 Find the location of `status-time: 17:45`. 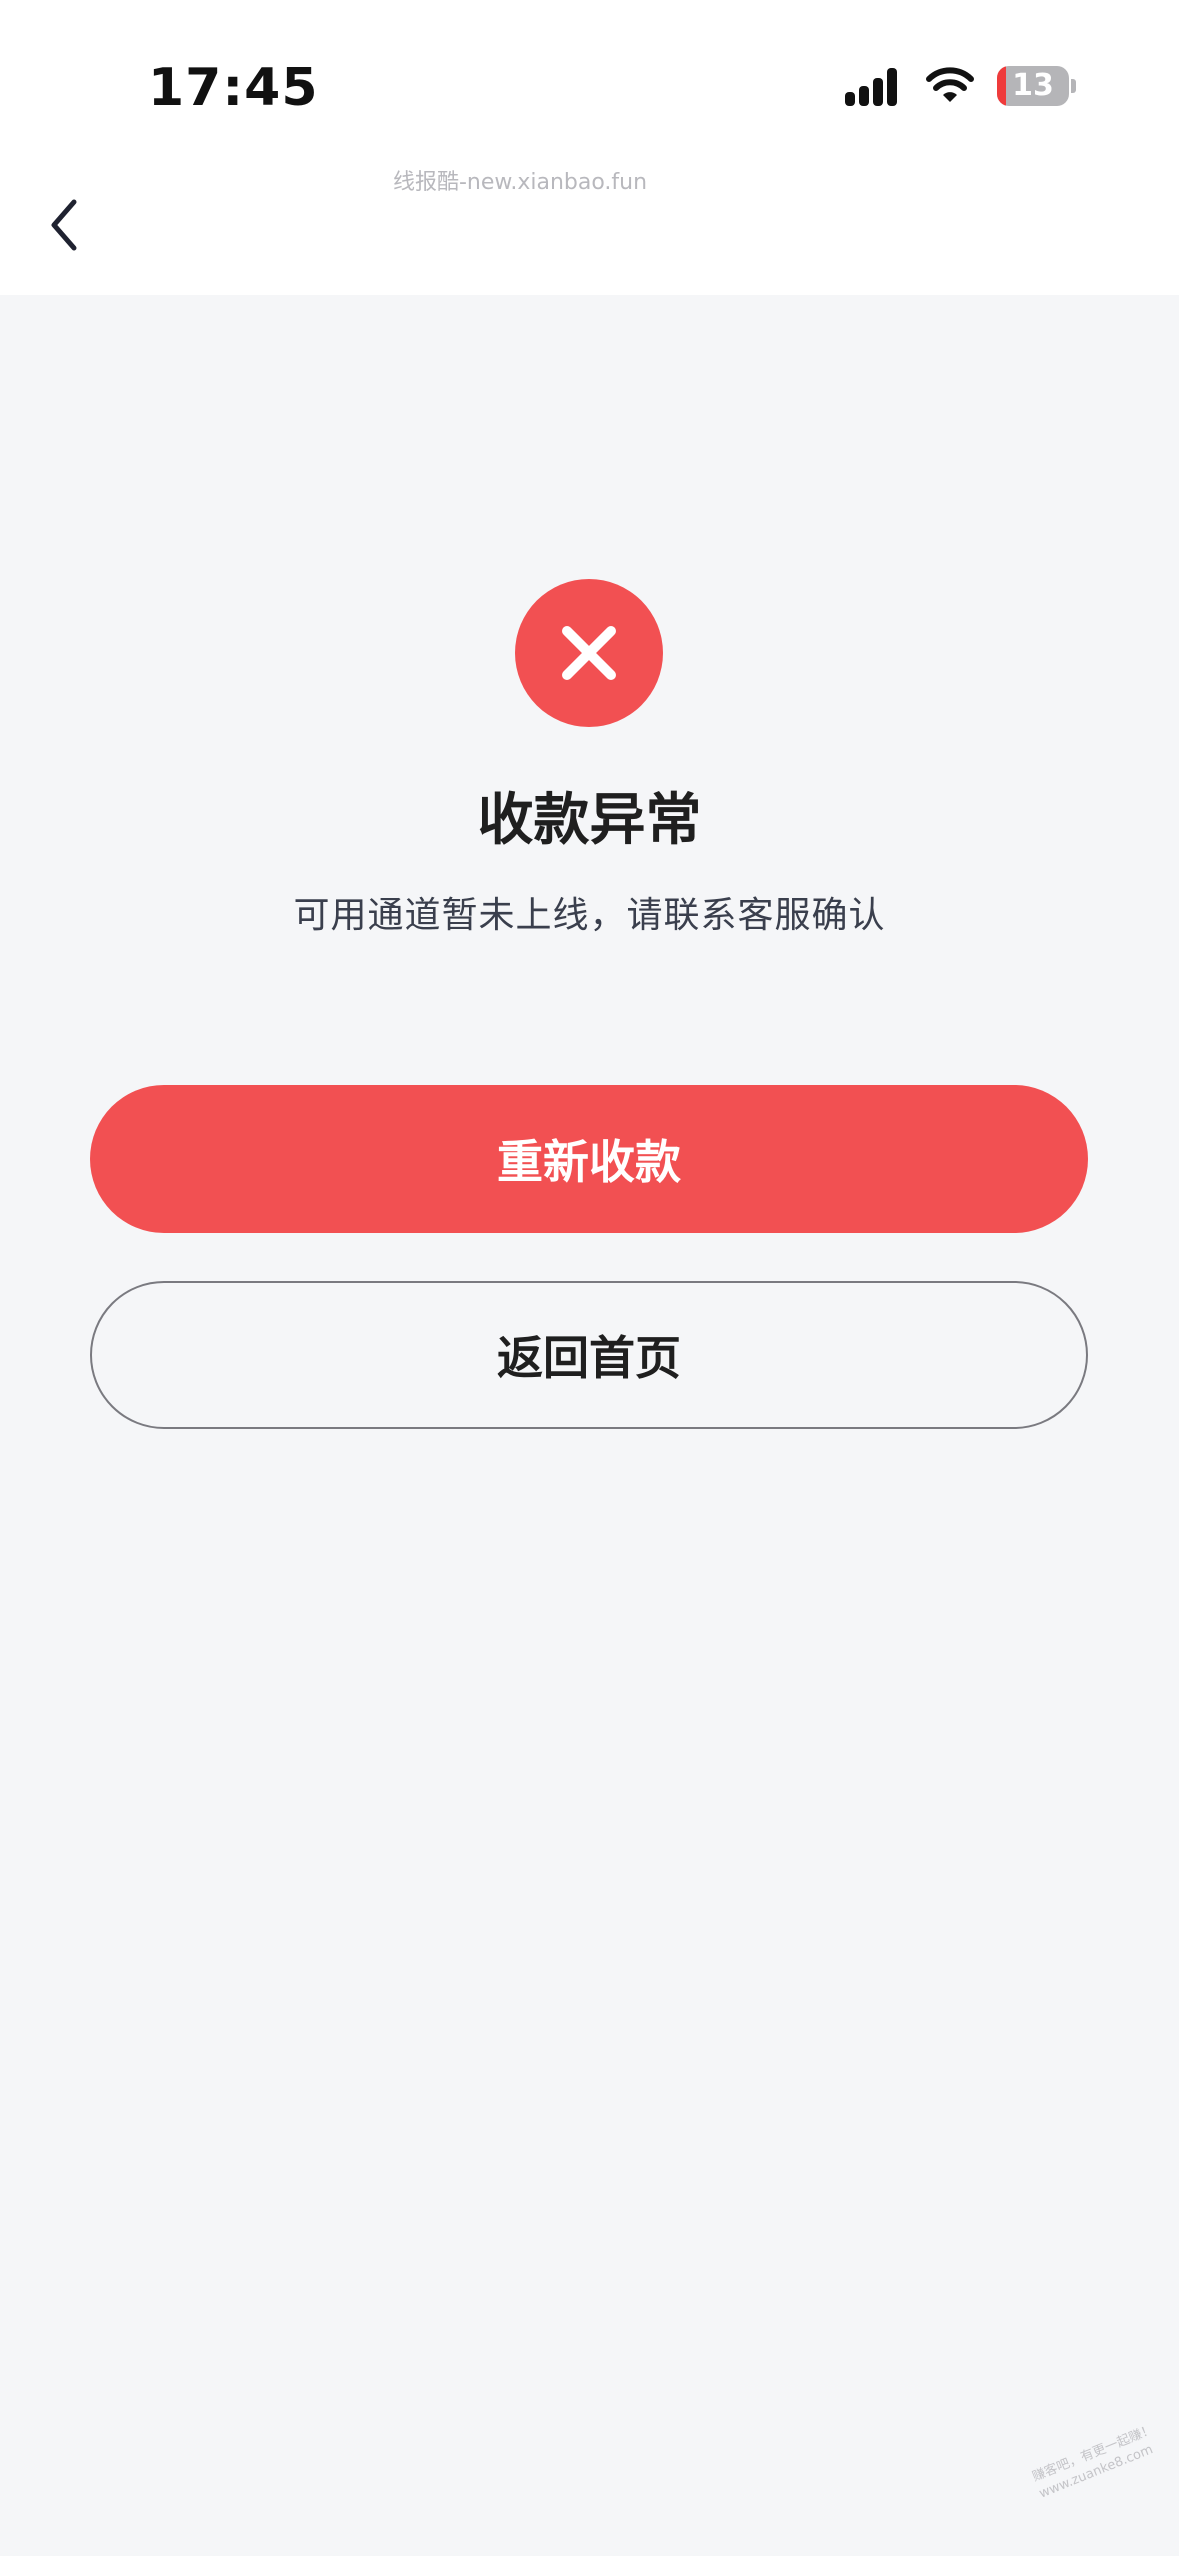

status-time: 17:45 is located at coordinates (233, 88).